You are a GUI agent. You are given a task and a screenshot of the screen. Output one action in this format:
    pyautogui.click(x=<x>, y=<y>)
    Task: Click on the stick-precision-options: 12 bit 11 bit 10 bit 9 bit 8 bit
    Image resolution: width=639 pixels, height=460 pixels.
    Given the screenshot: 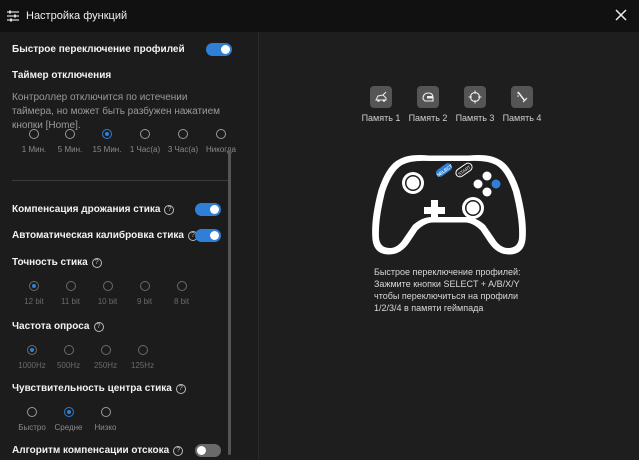 What is the action you would take?
    pyautogui.click(x=108, y=293)
    